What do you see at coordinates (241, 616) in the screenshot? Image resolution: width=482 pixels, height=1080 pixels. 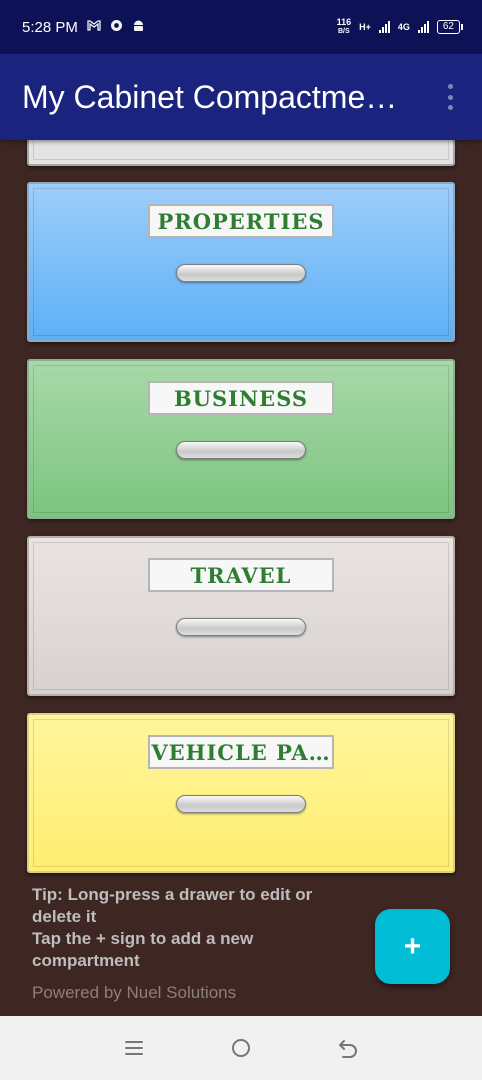 I see `drawer-travel: TRAVEL` at bounding box center [241, 616].